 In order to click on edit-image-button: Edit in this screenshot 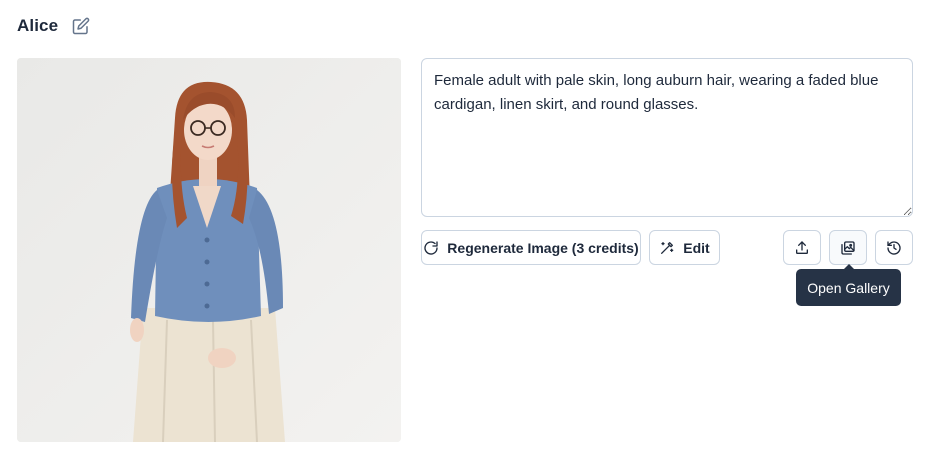, I will do `click(684, 247)`.